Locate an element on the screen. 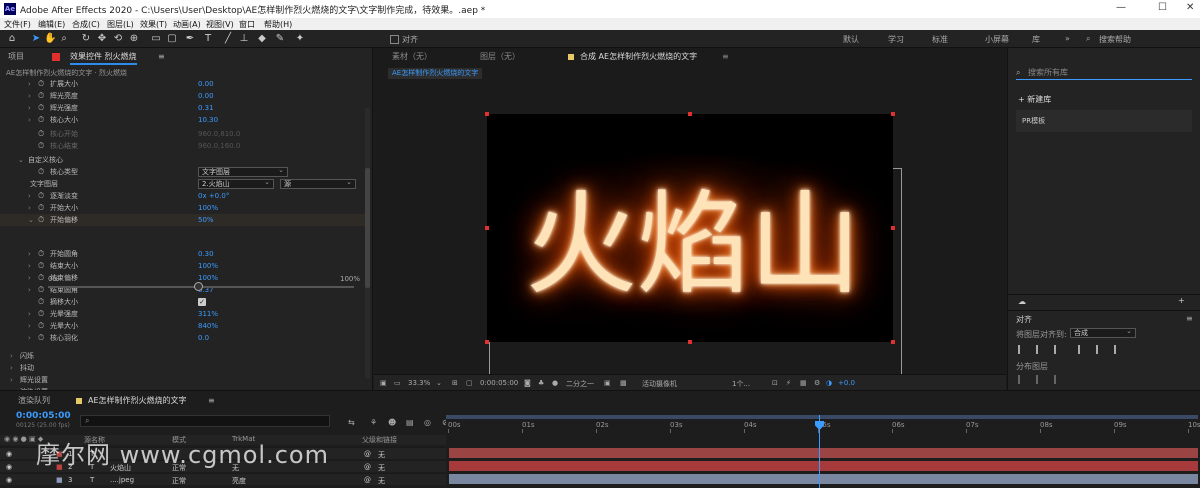 Image resolution: width=1200 pixels, height=488 pixels. exposure-value: +0.0 is located at coordinates (846, 383).